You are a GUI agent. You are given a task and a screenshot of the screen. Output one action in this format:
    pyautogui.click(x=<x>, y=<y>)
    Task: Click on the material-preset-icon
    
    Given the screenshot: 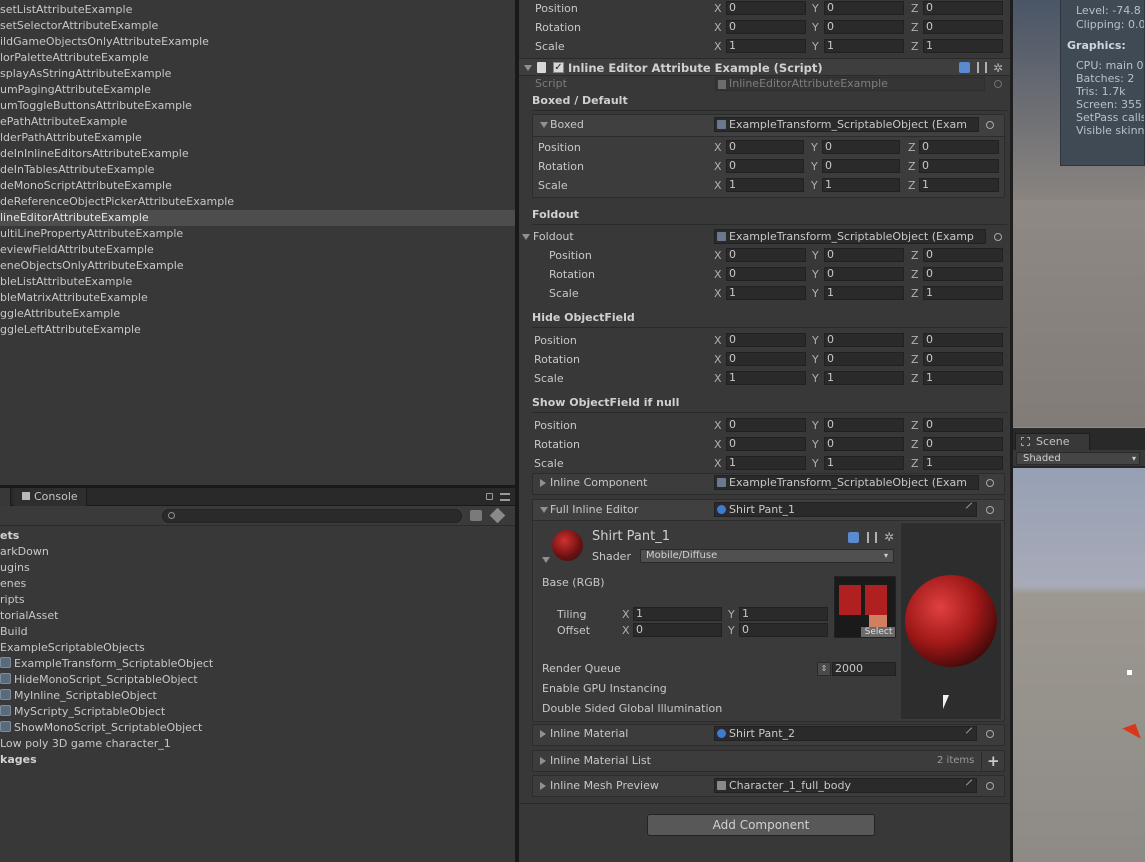 What is the action you would take?
    pyautogui.click(x=872, y=537)
    